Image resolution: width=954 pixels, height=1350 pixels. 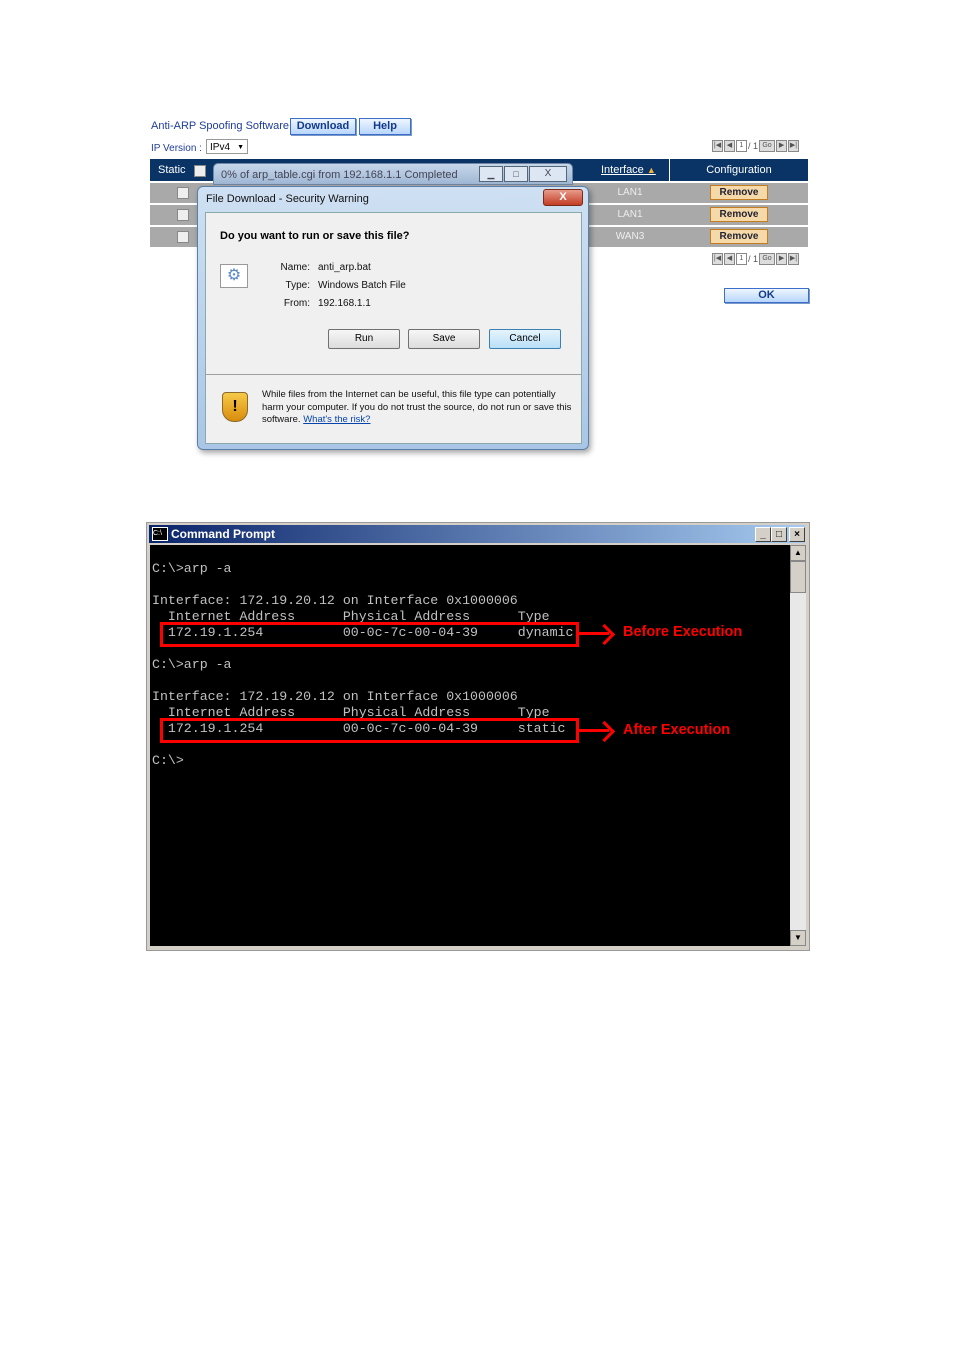 What do you see at coordinates (344, 303) in the screenshot?
I see `file-source: 192.168.1.1` at bounding box center [344, 303].